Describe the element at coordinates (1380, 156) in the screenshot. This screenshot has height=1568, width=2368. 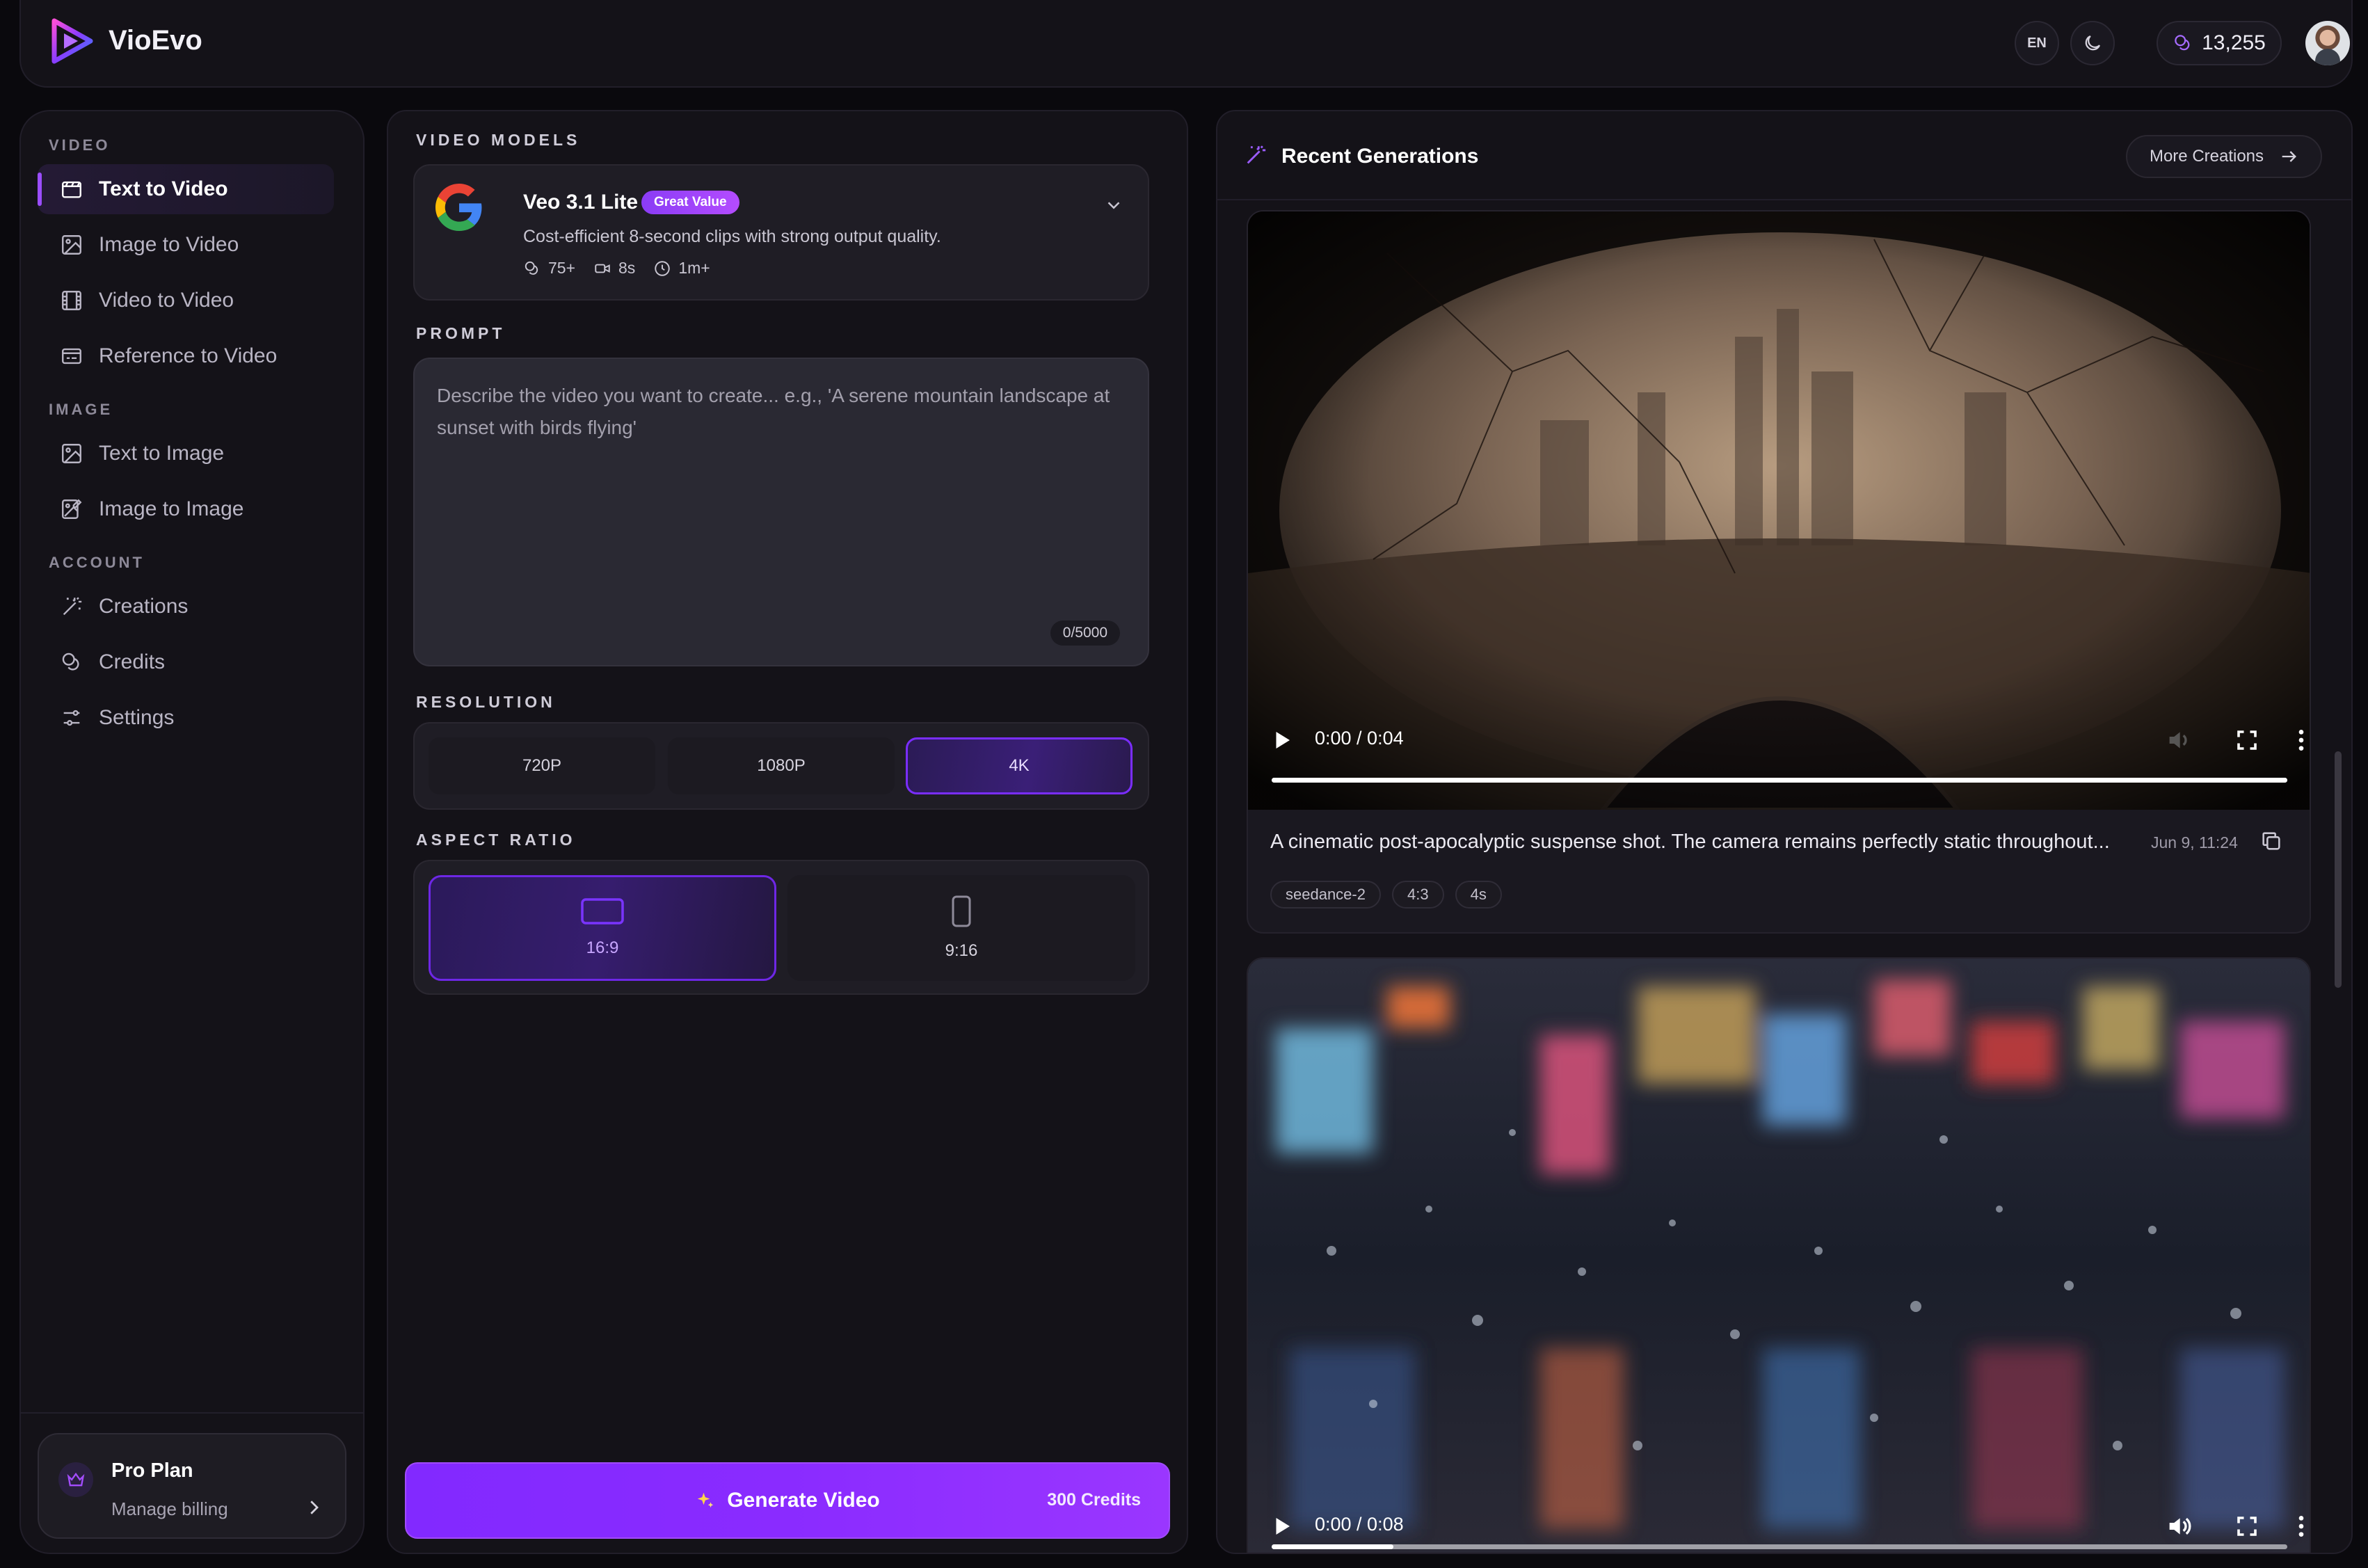
I see `recent-generations-title: Recent Generations` at that location.